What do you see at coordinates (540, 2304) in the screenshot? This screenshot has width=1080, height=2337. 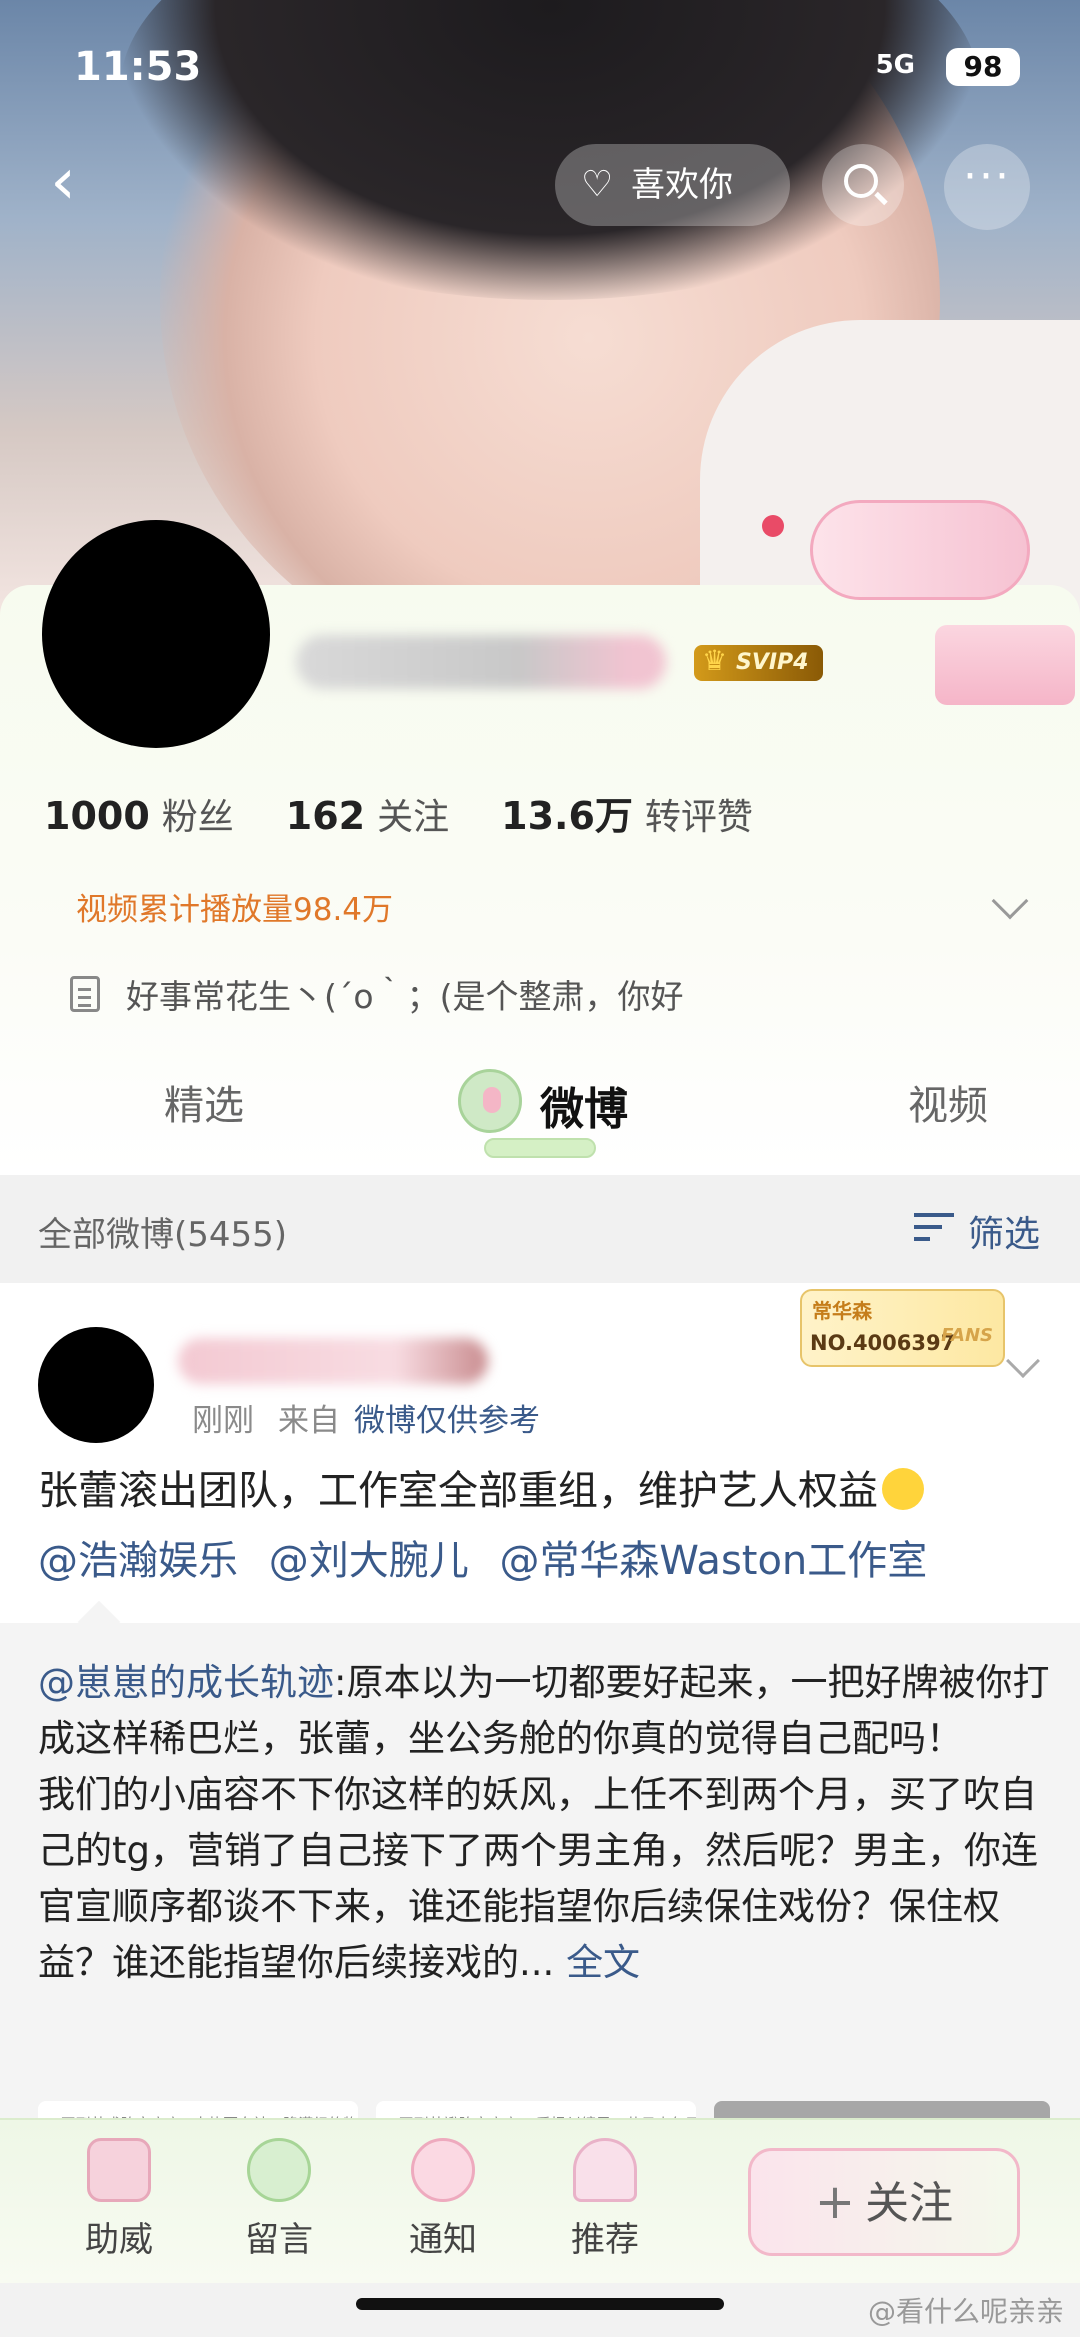 I see `home-indicator` at bounding box center [540, 2304].